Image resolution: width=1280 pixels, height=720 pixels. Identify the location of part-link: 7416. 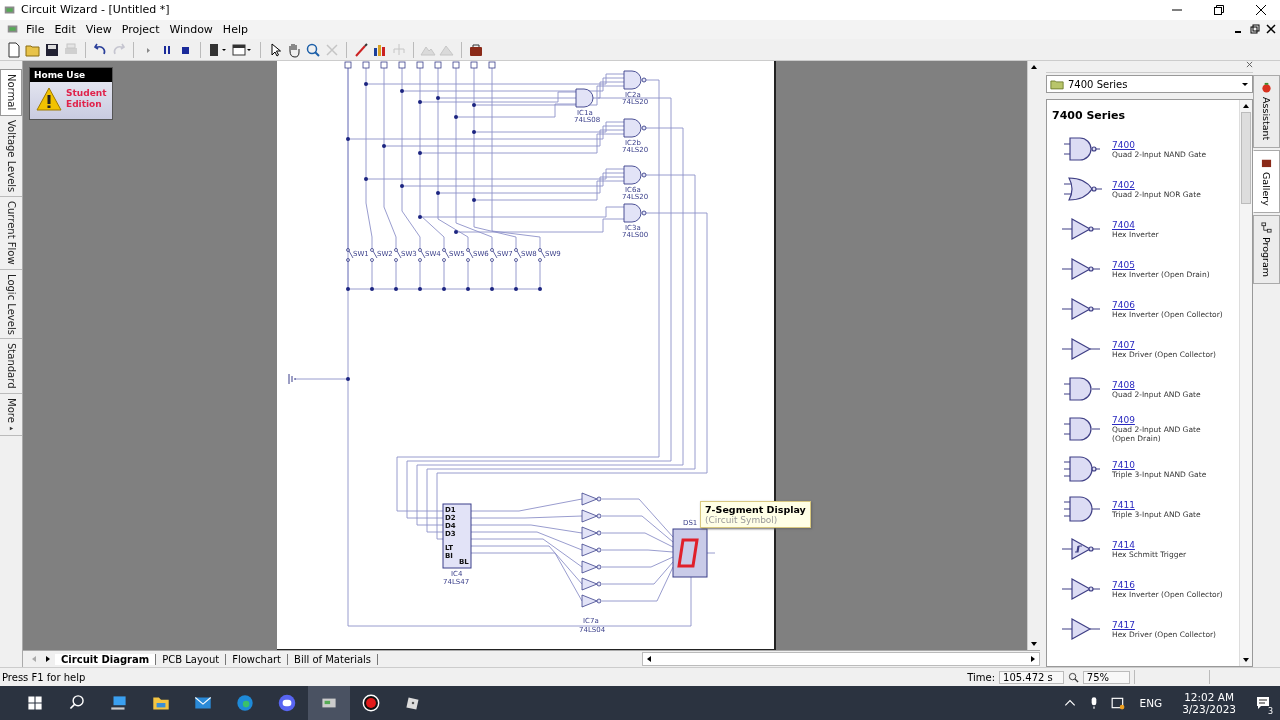
(1123, 584).